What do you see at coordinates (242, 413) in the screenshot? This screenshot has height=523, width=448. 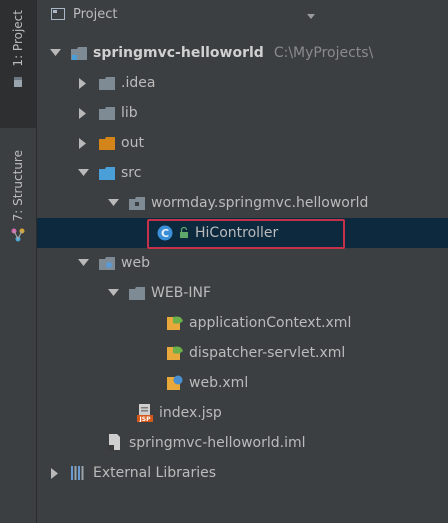 I see `tree-item-index: JSP index.jsp` at bounding box center [242, 413].